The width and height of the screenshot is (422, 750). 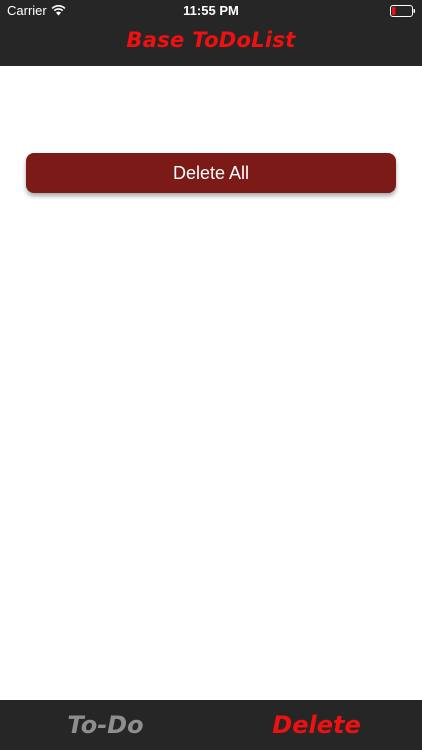 I want to click on navigation-header: Carrier 11:55 PM Base ToDoList, so click(x=211, y=33).